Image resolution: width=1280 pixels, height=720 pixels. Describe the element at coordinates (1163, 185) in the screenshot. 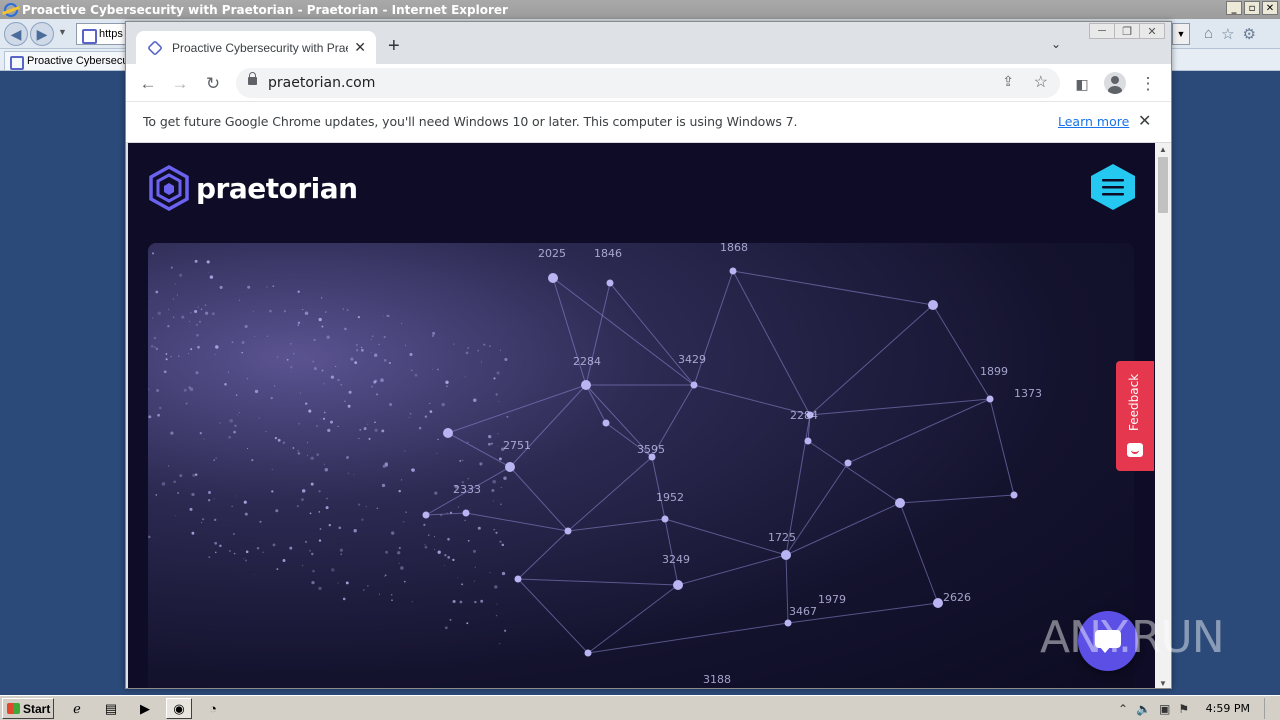

I see `scrollbar-thumb` at that location.